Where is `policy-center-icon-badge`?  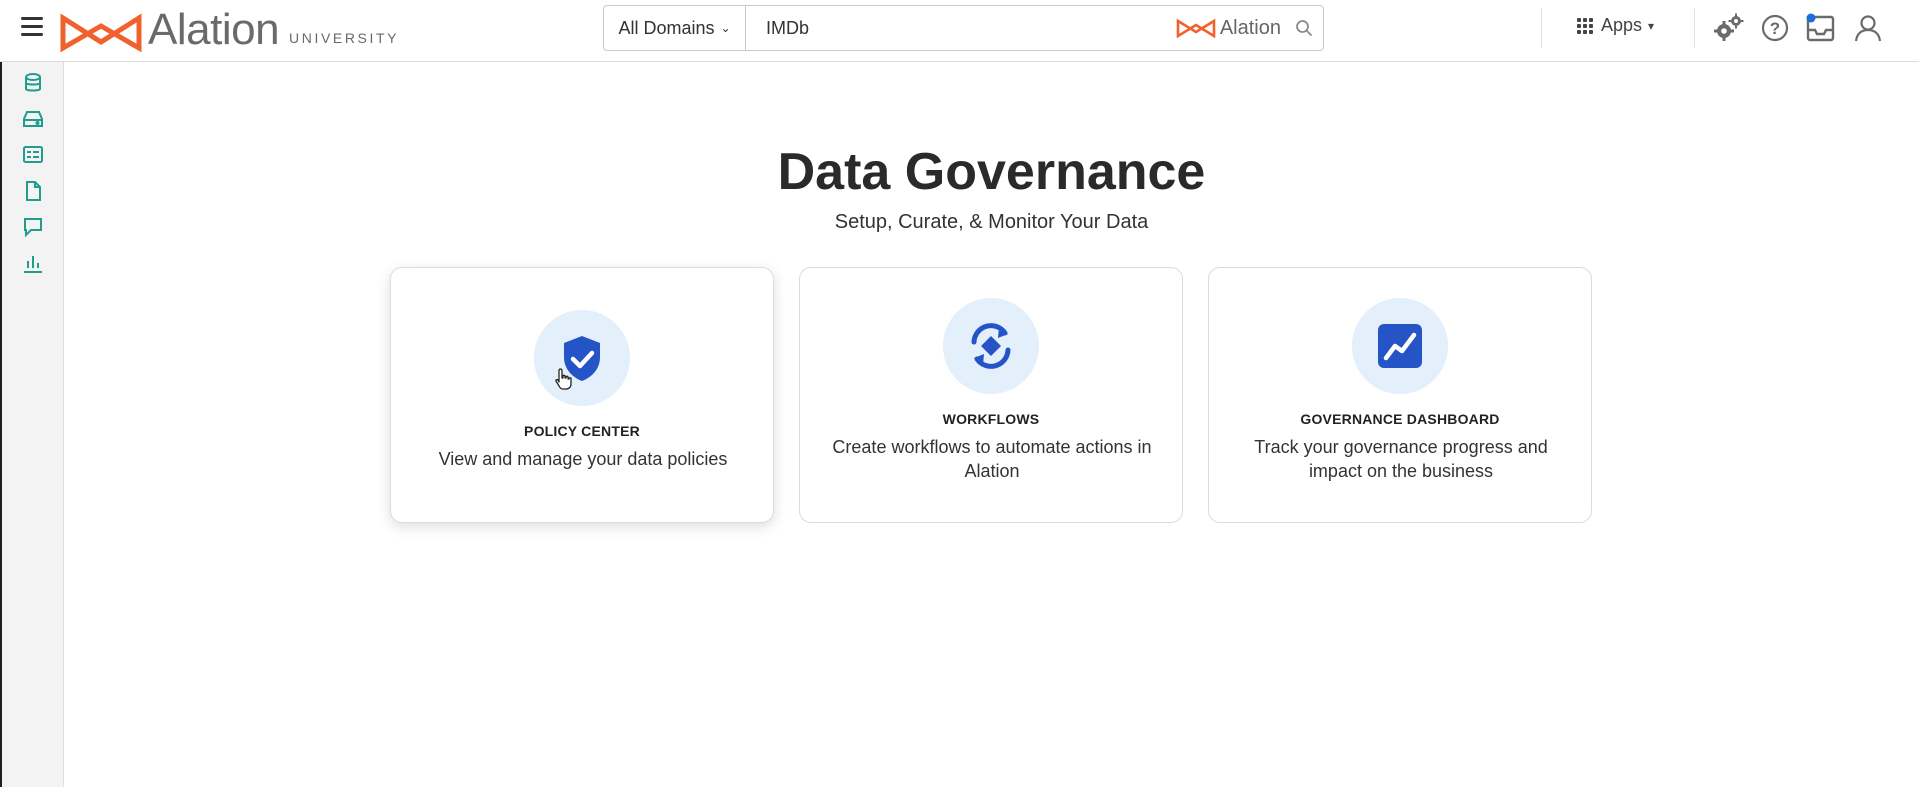 policy-center-icon-badge is located at coordinates (582, 358).